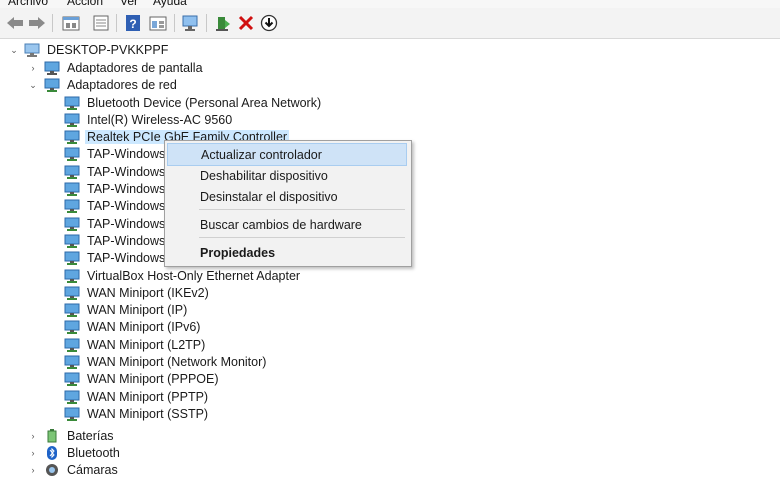 This screenshot has width=780, height=480. What do you see at coordinates (269, 23) in the screenshot?
I see `download-icon` at bounding box center [269, 23].